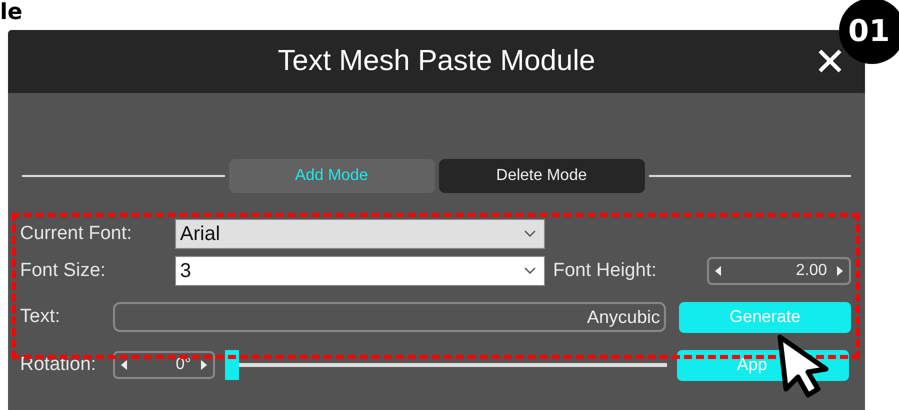 The image size is (899, 410). What do you see at coordinates (63, 271) in the screenshot?
I see `field-label: Font Size:` at bounding box center [63, 271].